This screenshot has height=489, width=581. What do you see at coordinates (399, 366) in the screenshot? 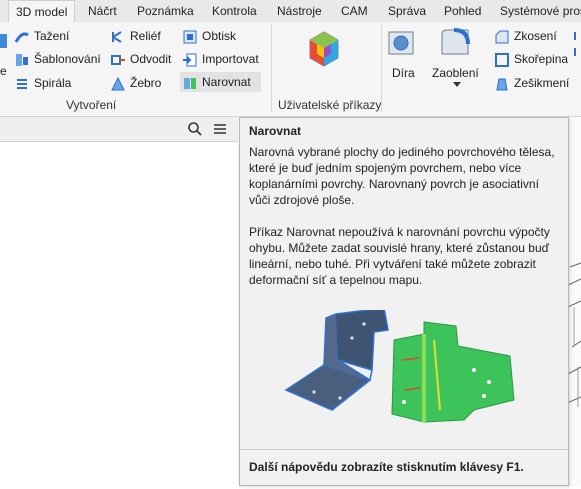
I see `unwrap-illustration` at bounding box center [399, 366].